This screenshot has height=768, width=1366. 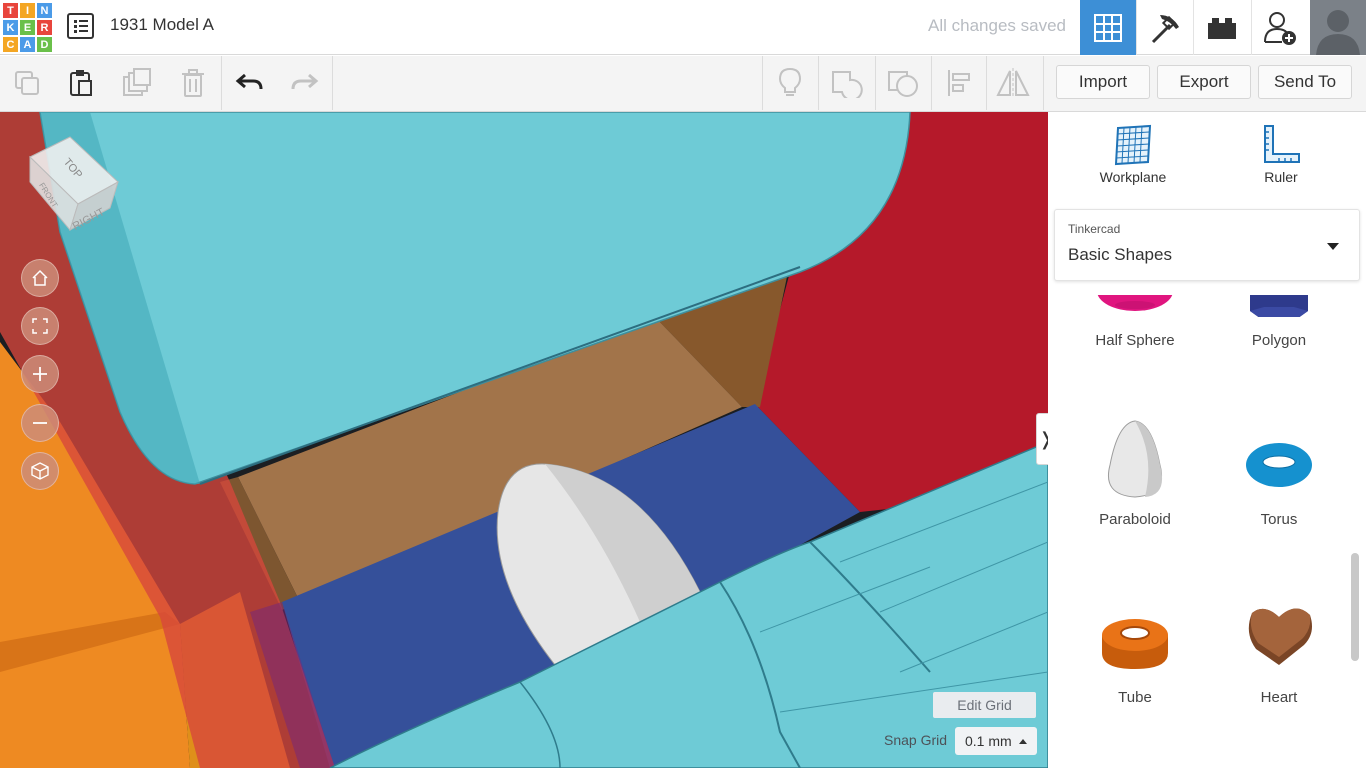 What do you see at coordinates (40, 326) in the screenshot?
I see `fit-view-icon` at bounding box center [40, 326].